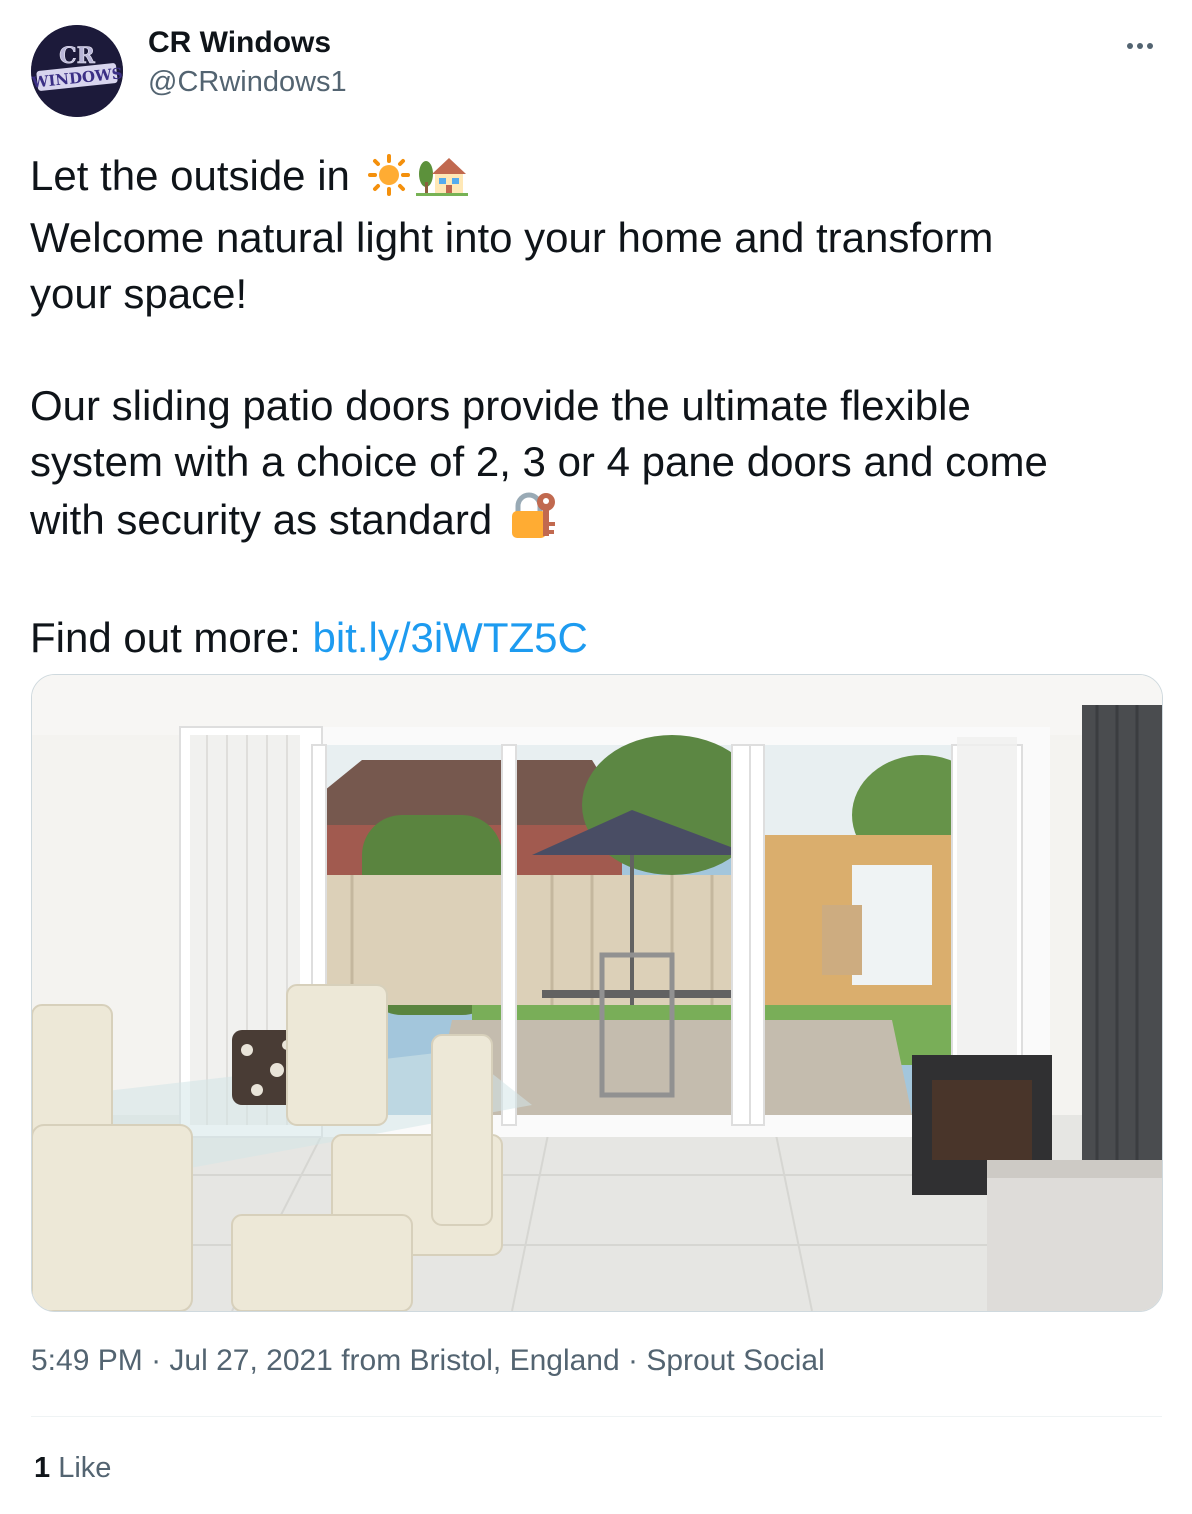 Image resolution: width=1192 pixels, height=1514 pixels. Describe the element at coordinates (596, 1416) in the screenshot. I see `divider` at that location.